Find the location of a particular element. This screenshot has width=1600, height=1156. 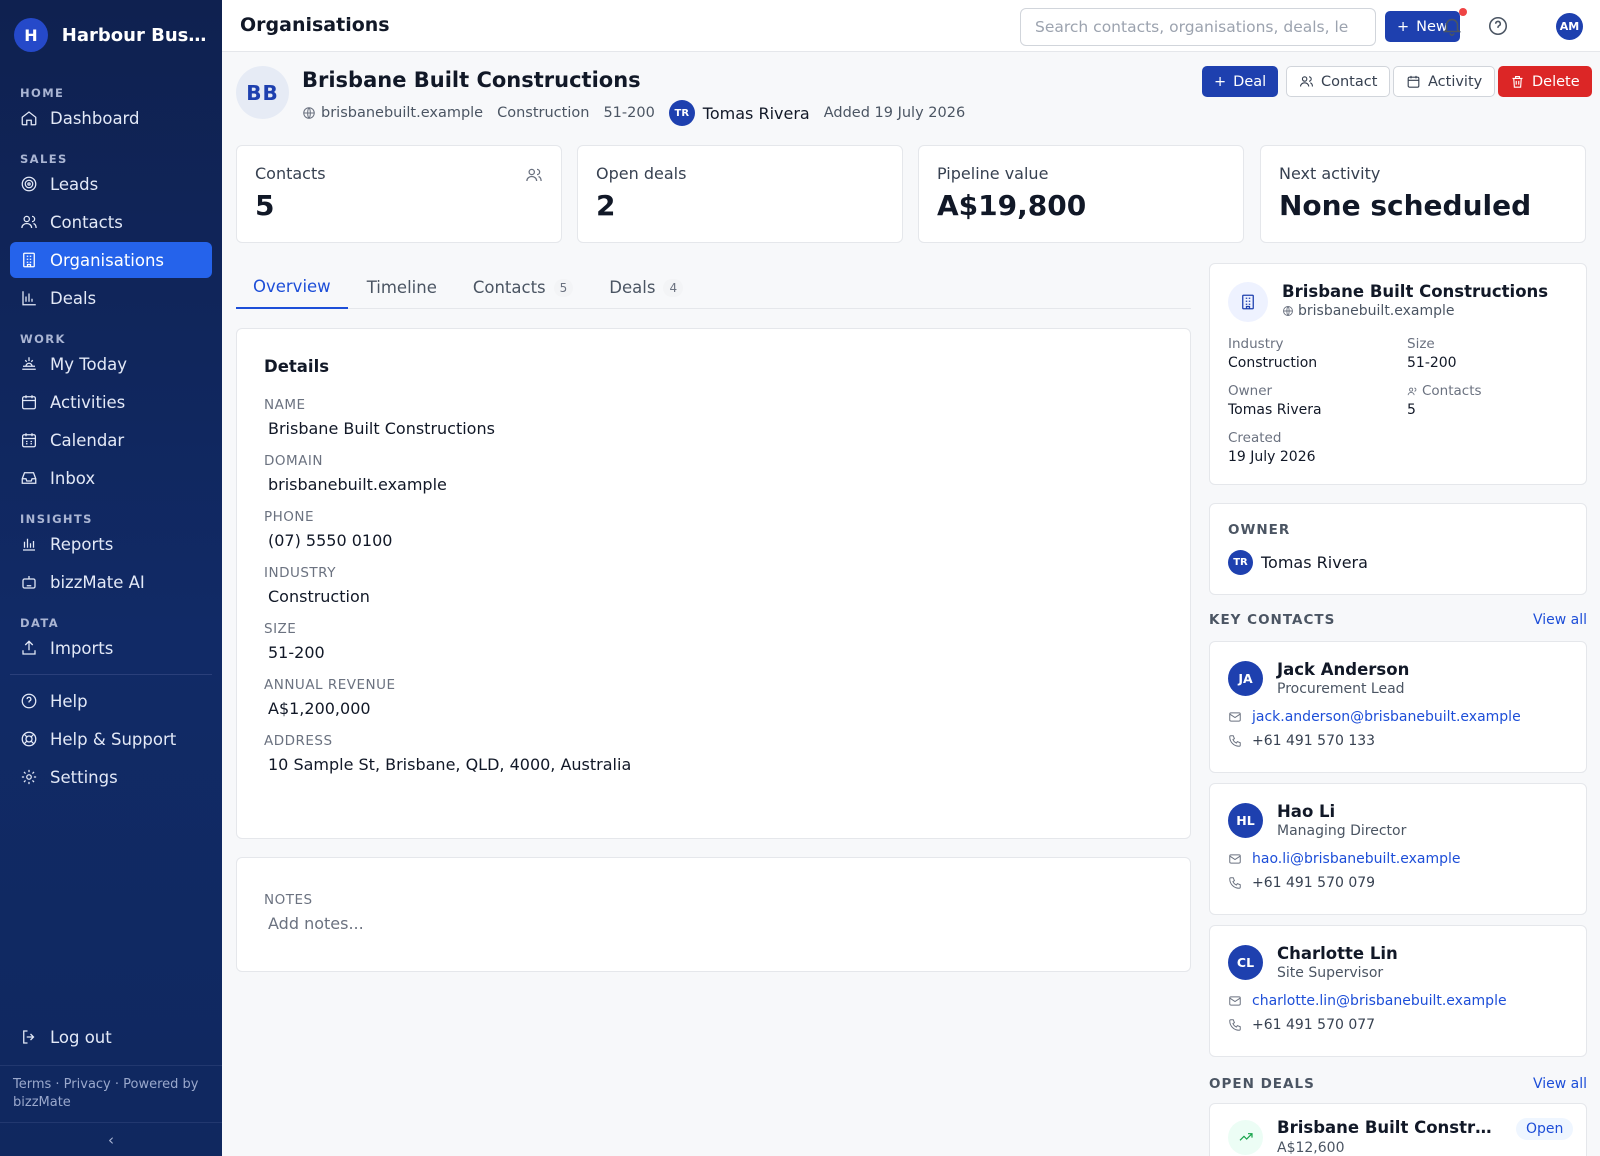

sidebar-item-help: Help is located at coordinates (111, 701).